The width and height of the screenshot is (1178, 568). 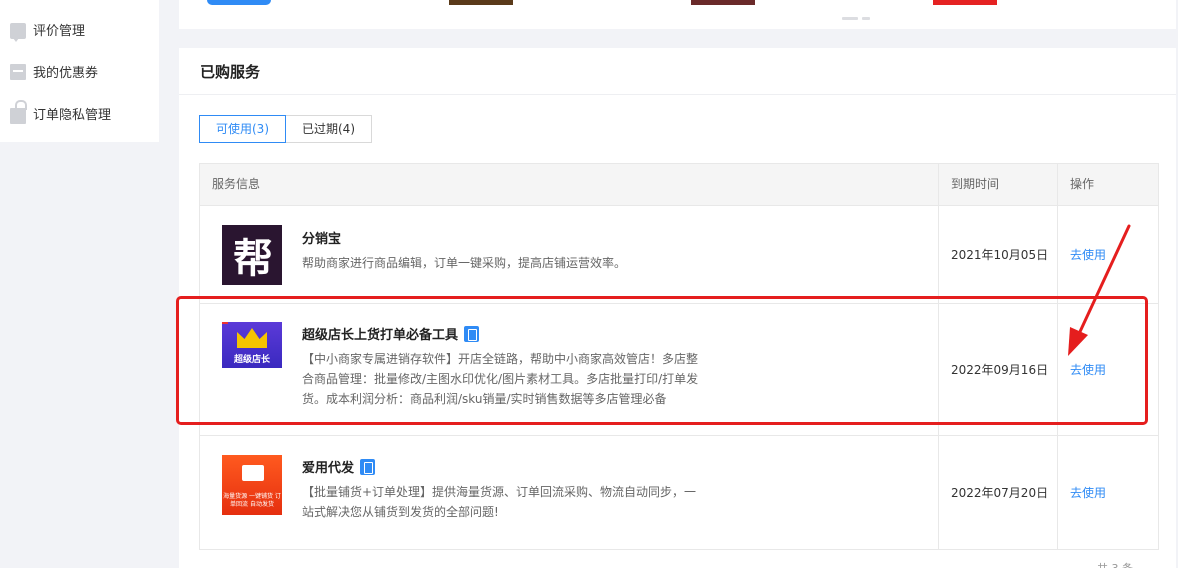 What do you see at coordinates (1115, 564) in the screenshot?
I see `pagination-total: 共 3 条` at bounding box center [1115, 564].